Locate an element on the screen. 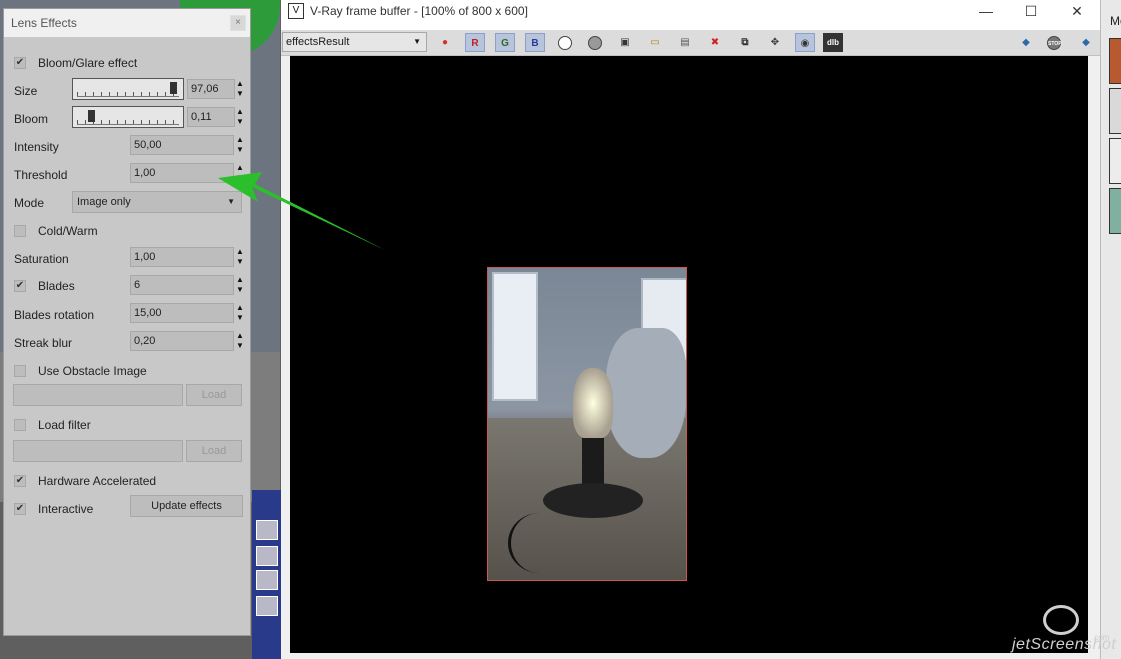 The image size is (1121, 659). blades-spinner: ▲ ▼ is located at coordinates (241, 285).